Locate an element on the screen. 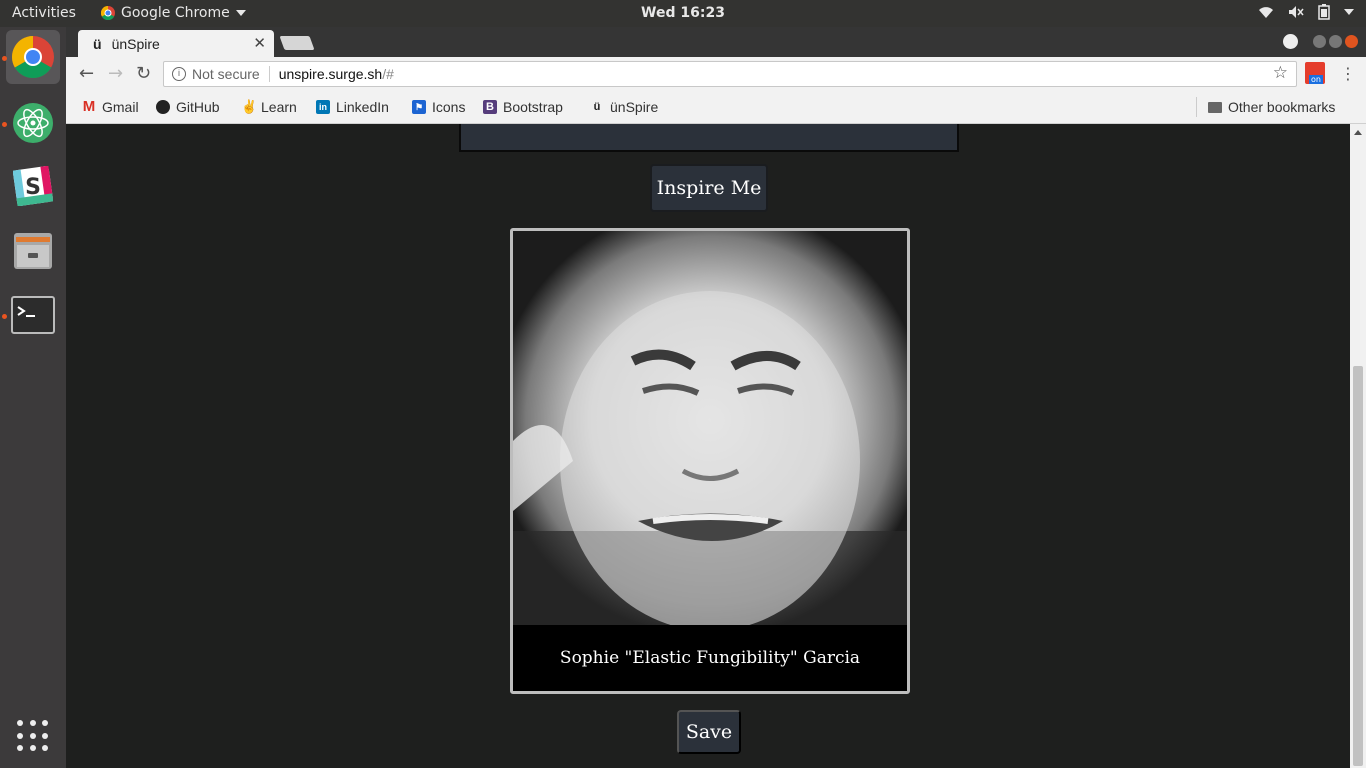  bookmark-label: Bootstrap is located at coordinates (533, 107).